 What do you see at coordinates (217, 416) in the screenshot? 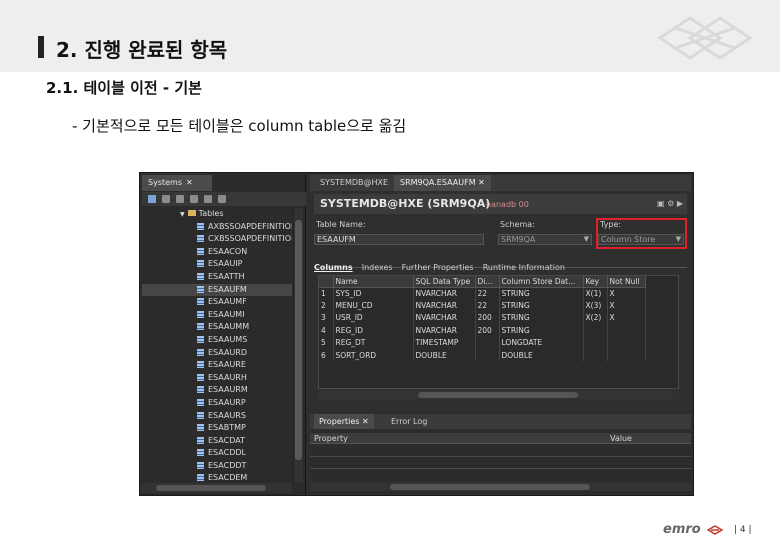
I see `tree-item-table: ESAAURS` at bounding box center [217, 416].